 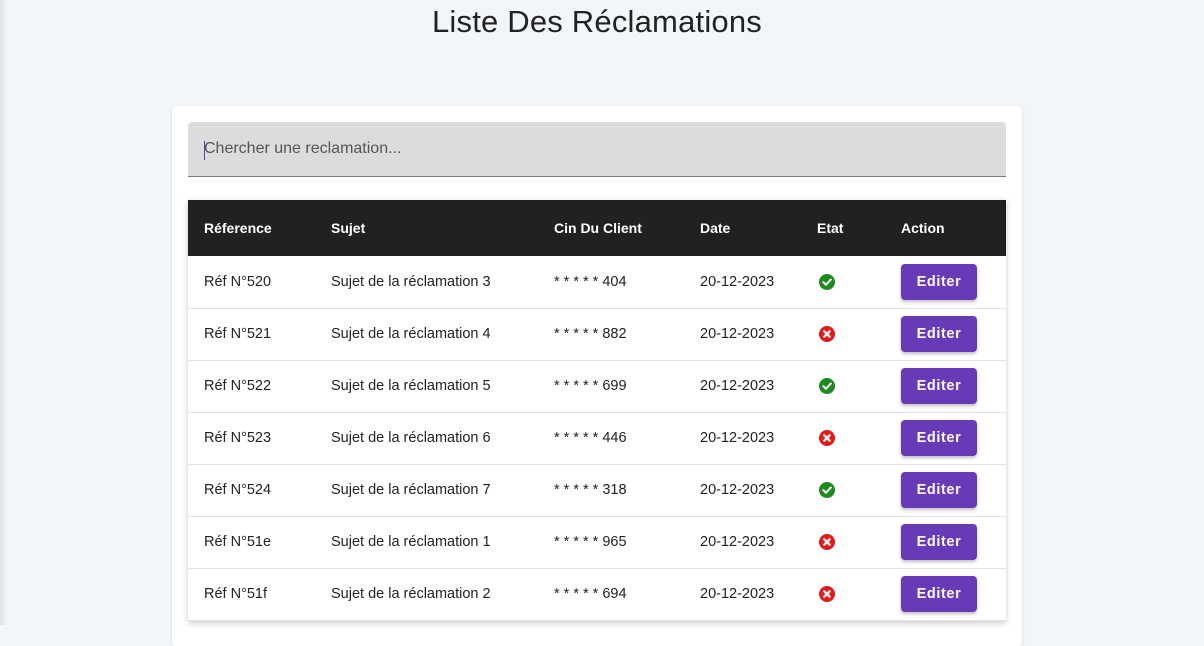 What do you see at coordinates (411, 490) in the screenshot?
I see `sujet-cell: Sujet de la réclamation 7` at bounding box center [411, 490].